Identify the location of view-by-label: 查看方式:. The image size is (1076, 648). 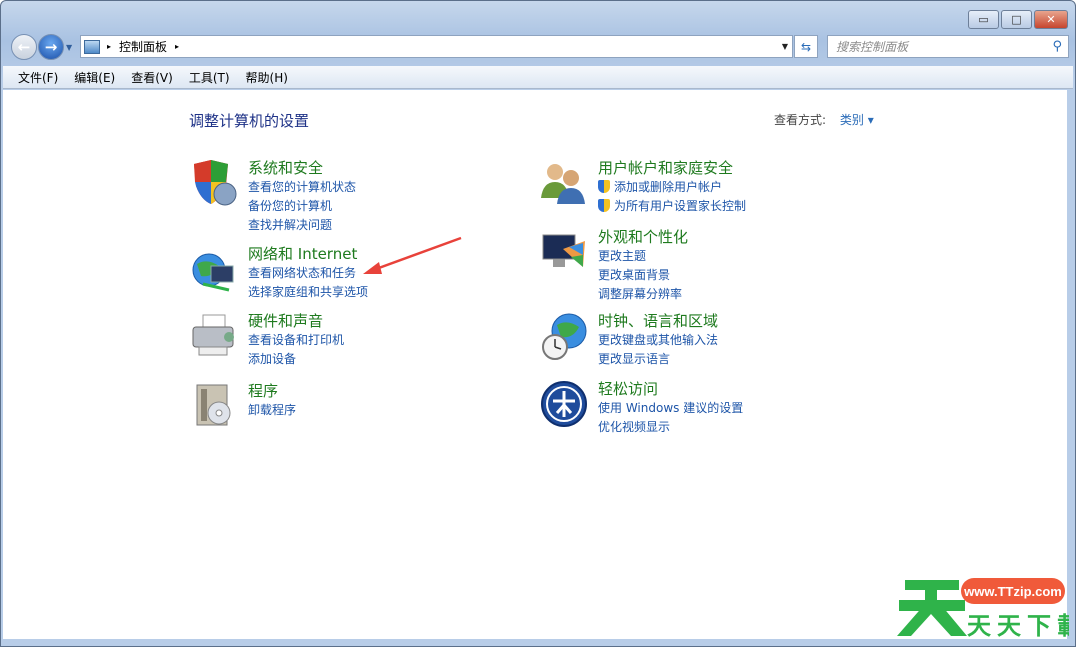
(800, 120).